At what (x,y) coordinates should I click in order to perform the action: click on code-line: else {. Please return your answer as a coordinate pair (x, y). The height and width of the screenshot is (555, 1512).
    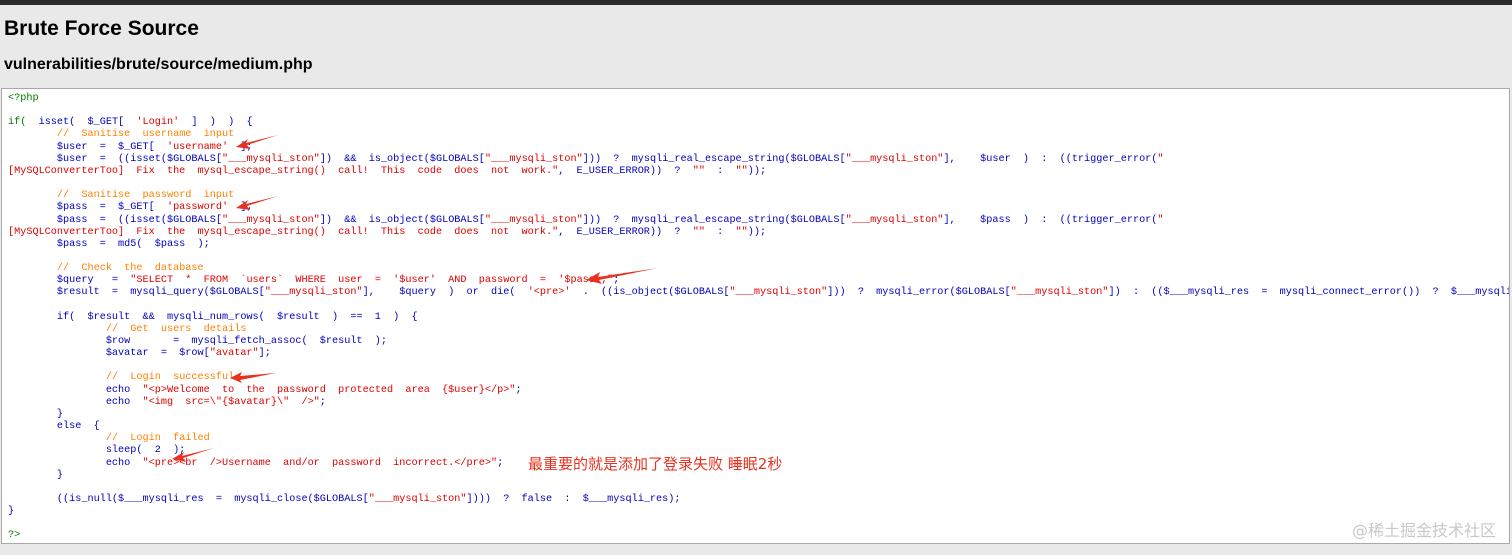
    Looking at the image, I should click on (54, 427).